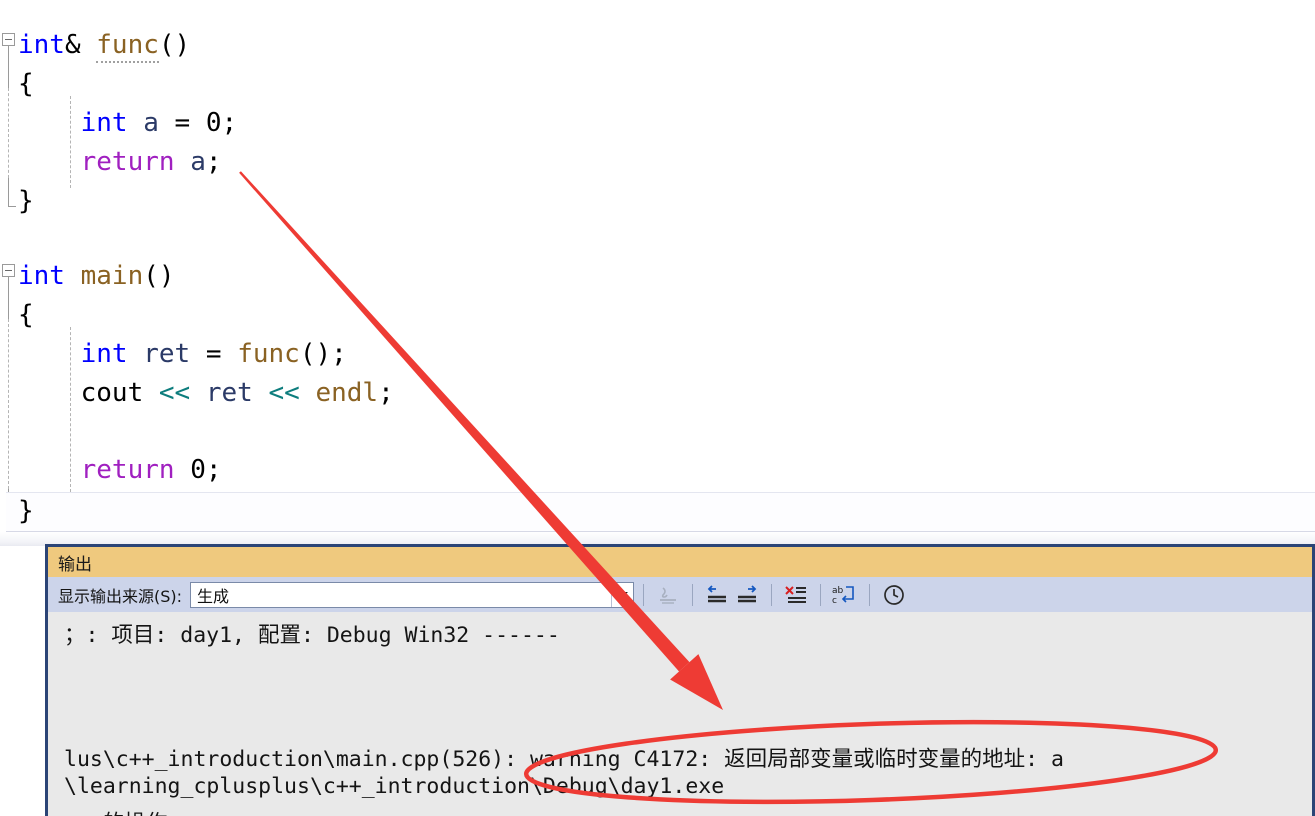  I want to click on code-line-text: int main(), so click(87, 276).